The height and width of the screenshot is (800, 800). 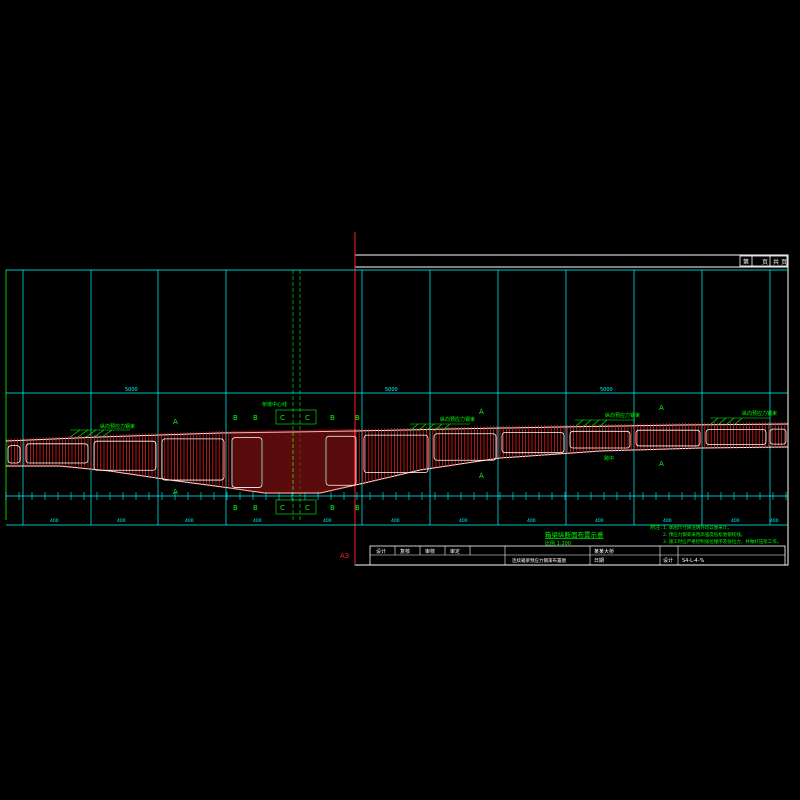 What do you see at coordinates (307, 418) in the screenshot?
I see `mark-c-top-2: C` at bounding box center [307, 418].